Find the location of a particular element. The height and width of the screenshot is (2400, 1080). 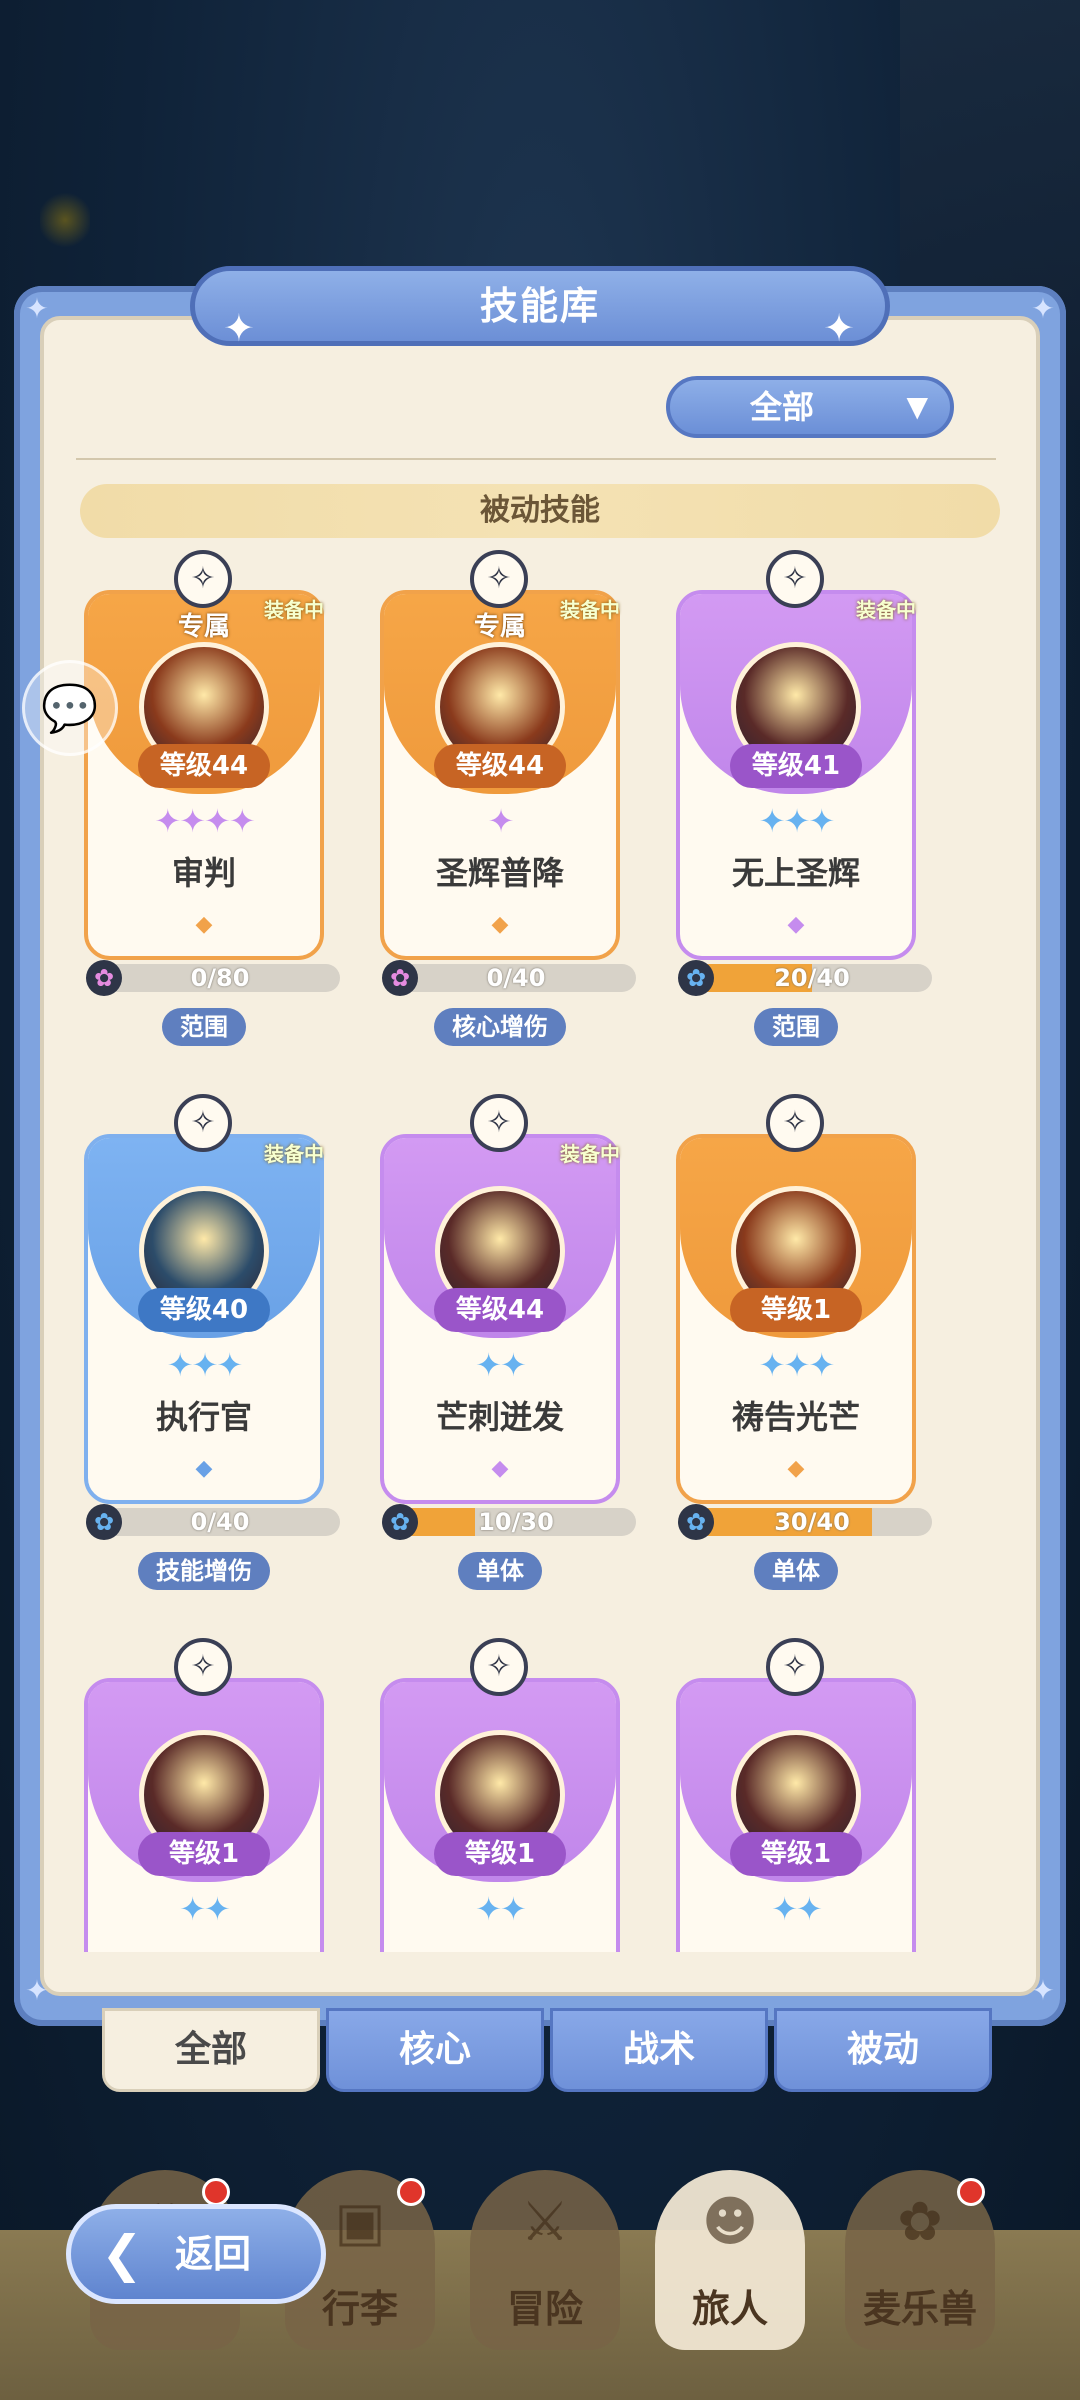

back-arrow-icon: ❮ is located at coordinates (122, 2254).